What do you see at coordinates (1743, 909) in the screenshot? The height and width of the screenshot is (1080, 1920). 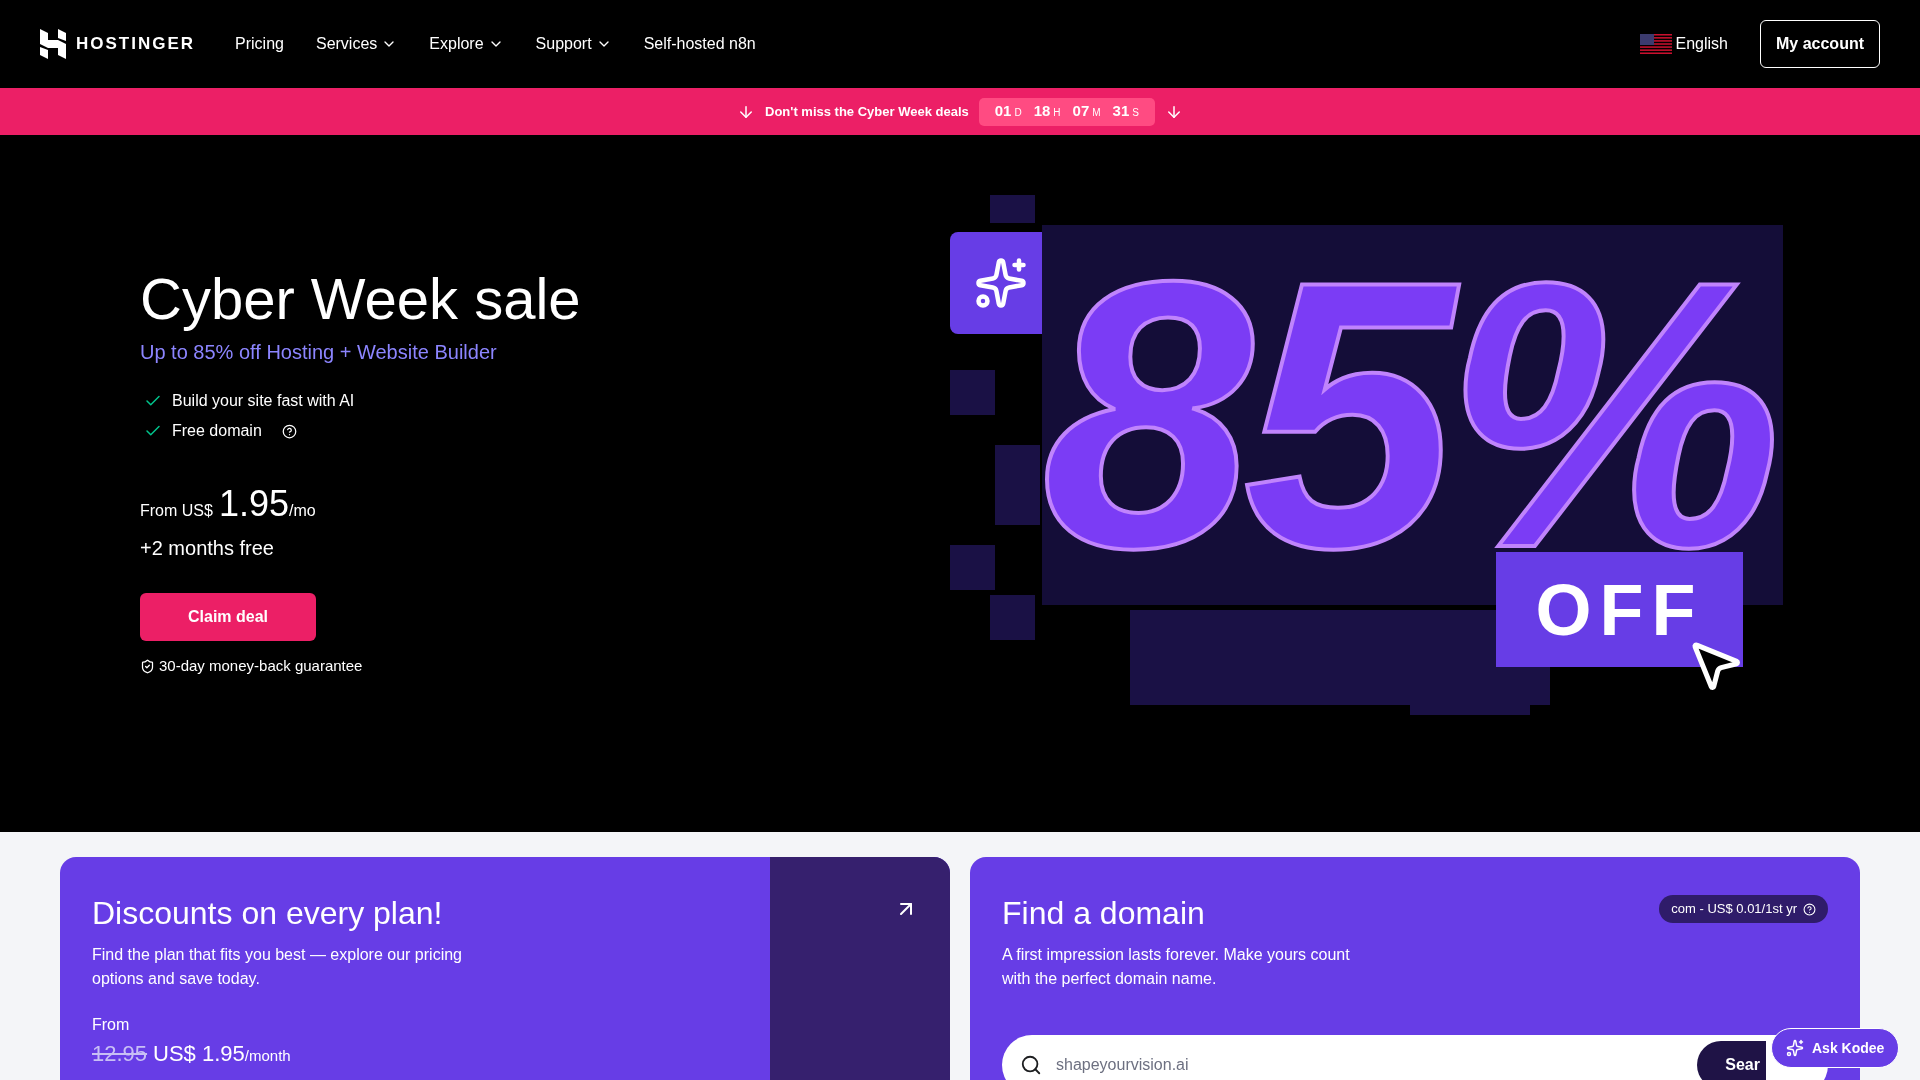 I see `tld-price-badge: com - US$ 0.01/1st yr` at bounding box center [1743, 909].